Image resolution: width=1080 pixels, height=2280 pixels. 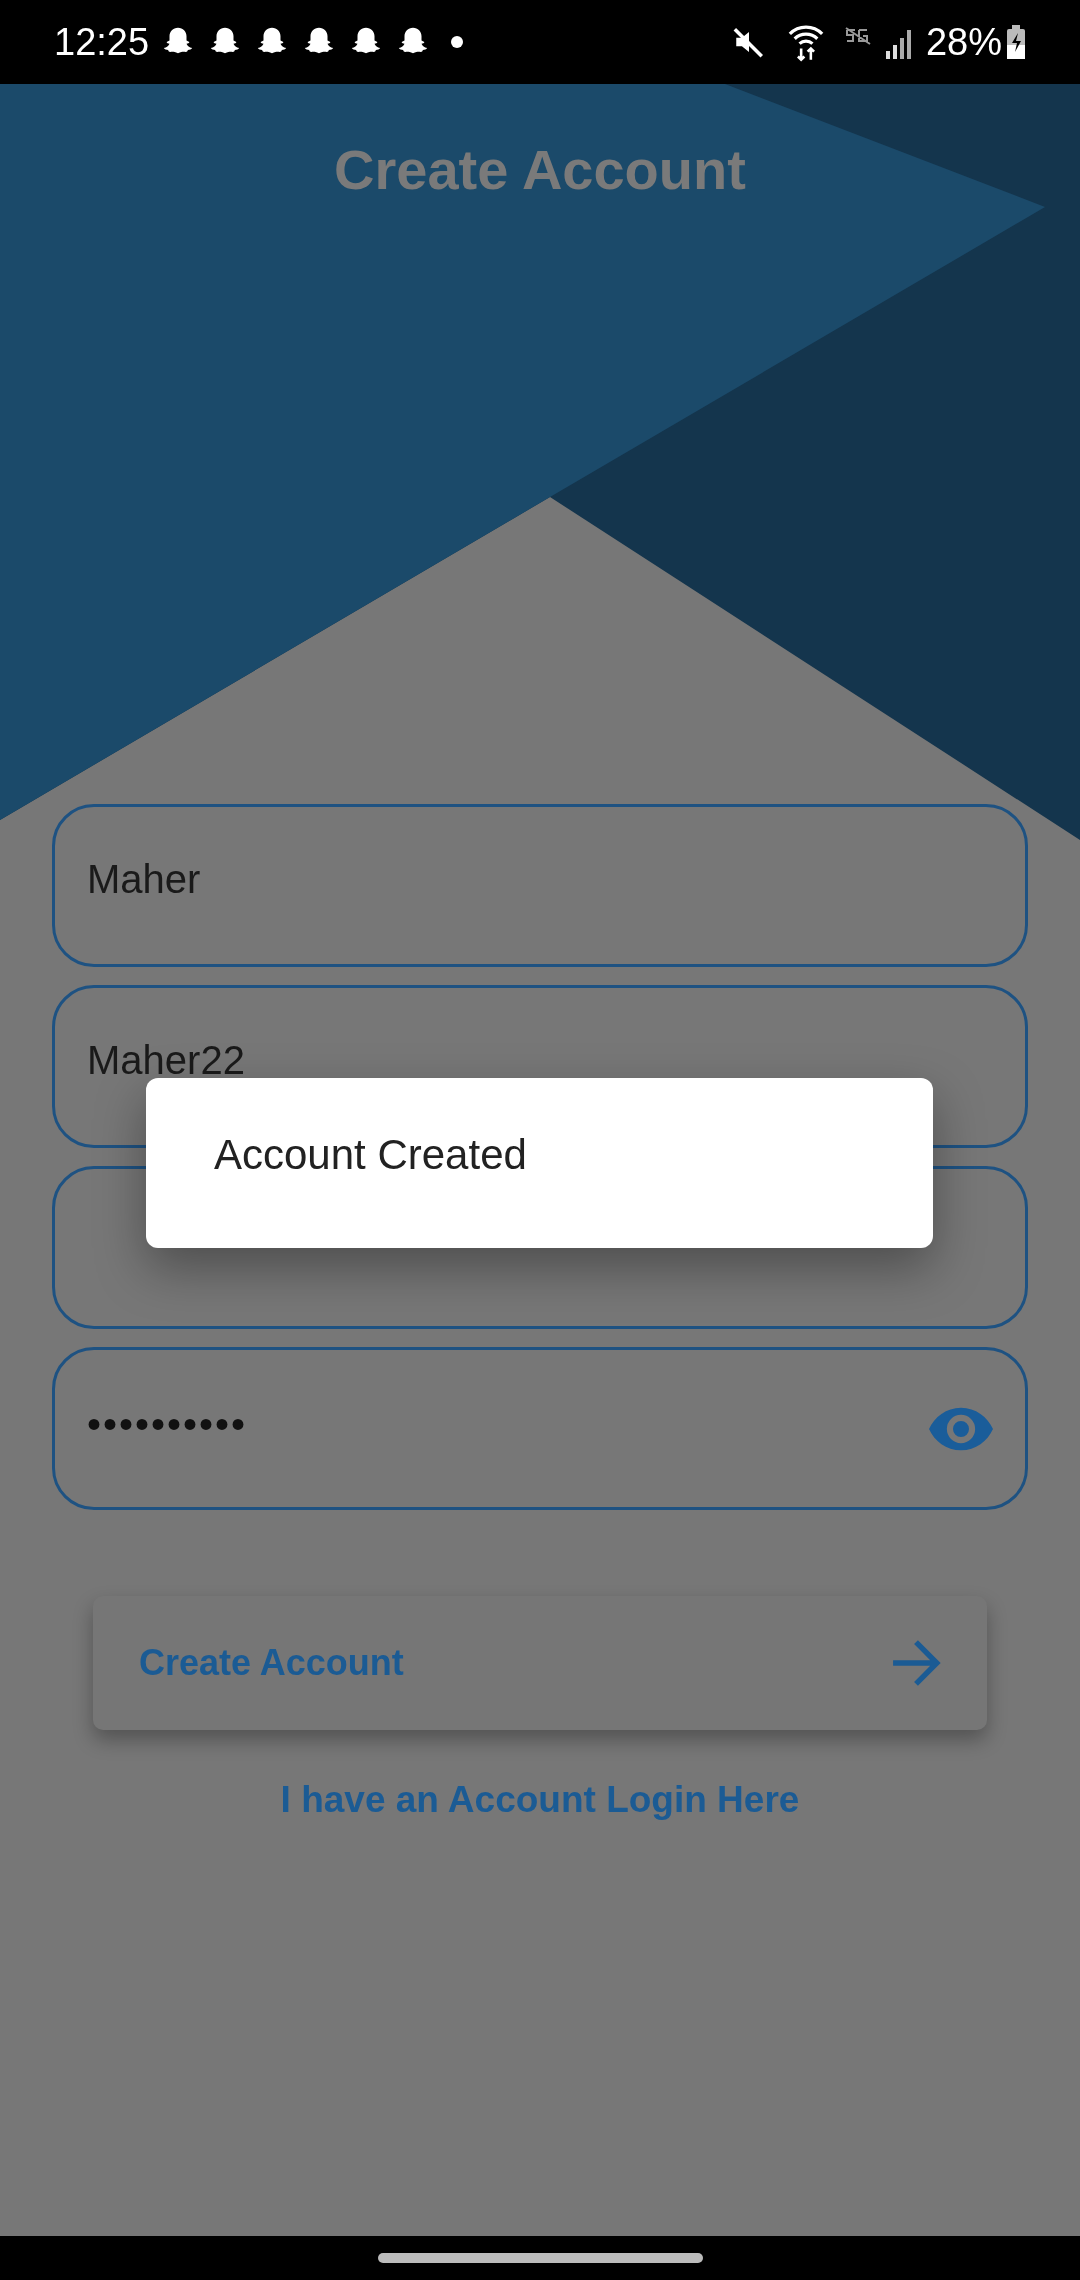 I want to click on battery-percentage: 28%, so click(x=963, y=42).